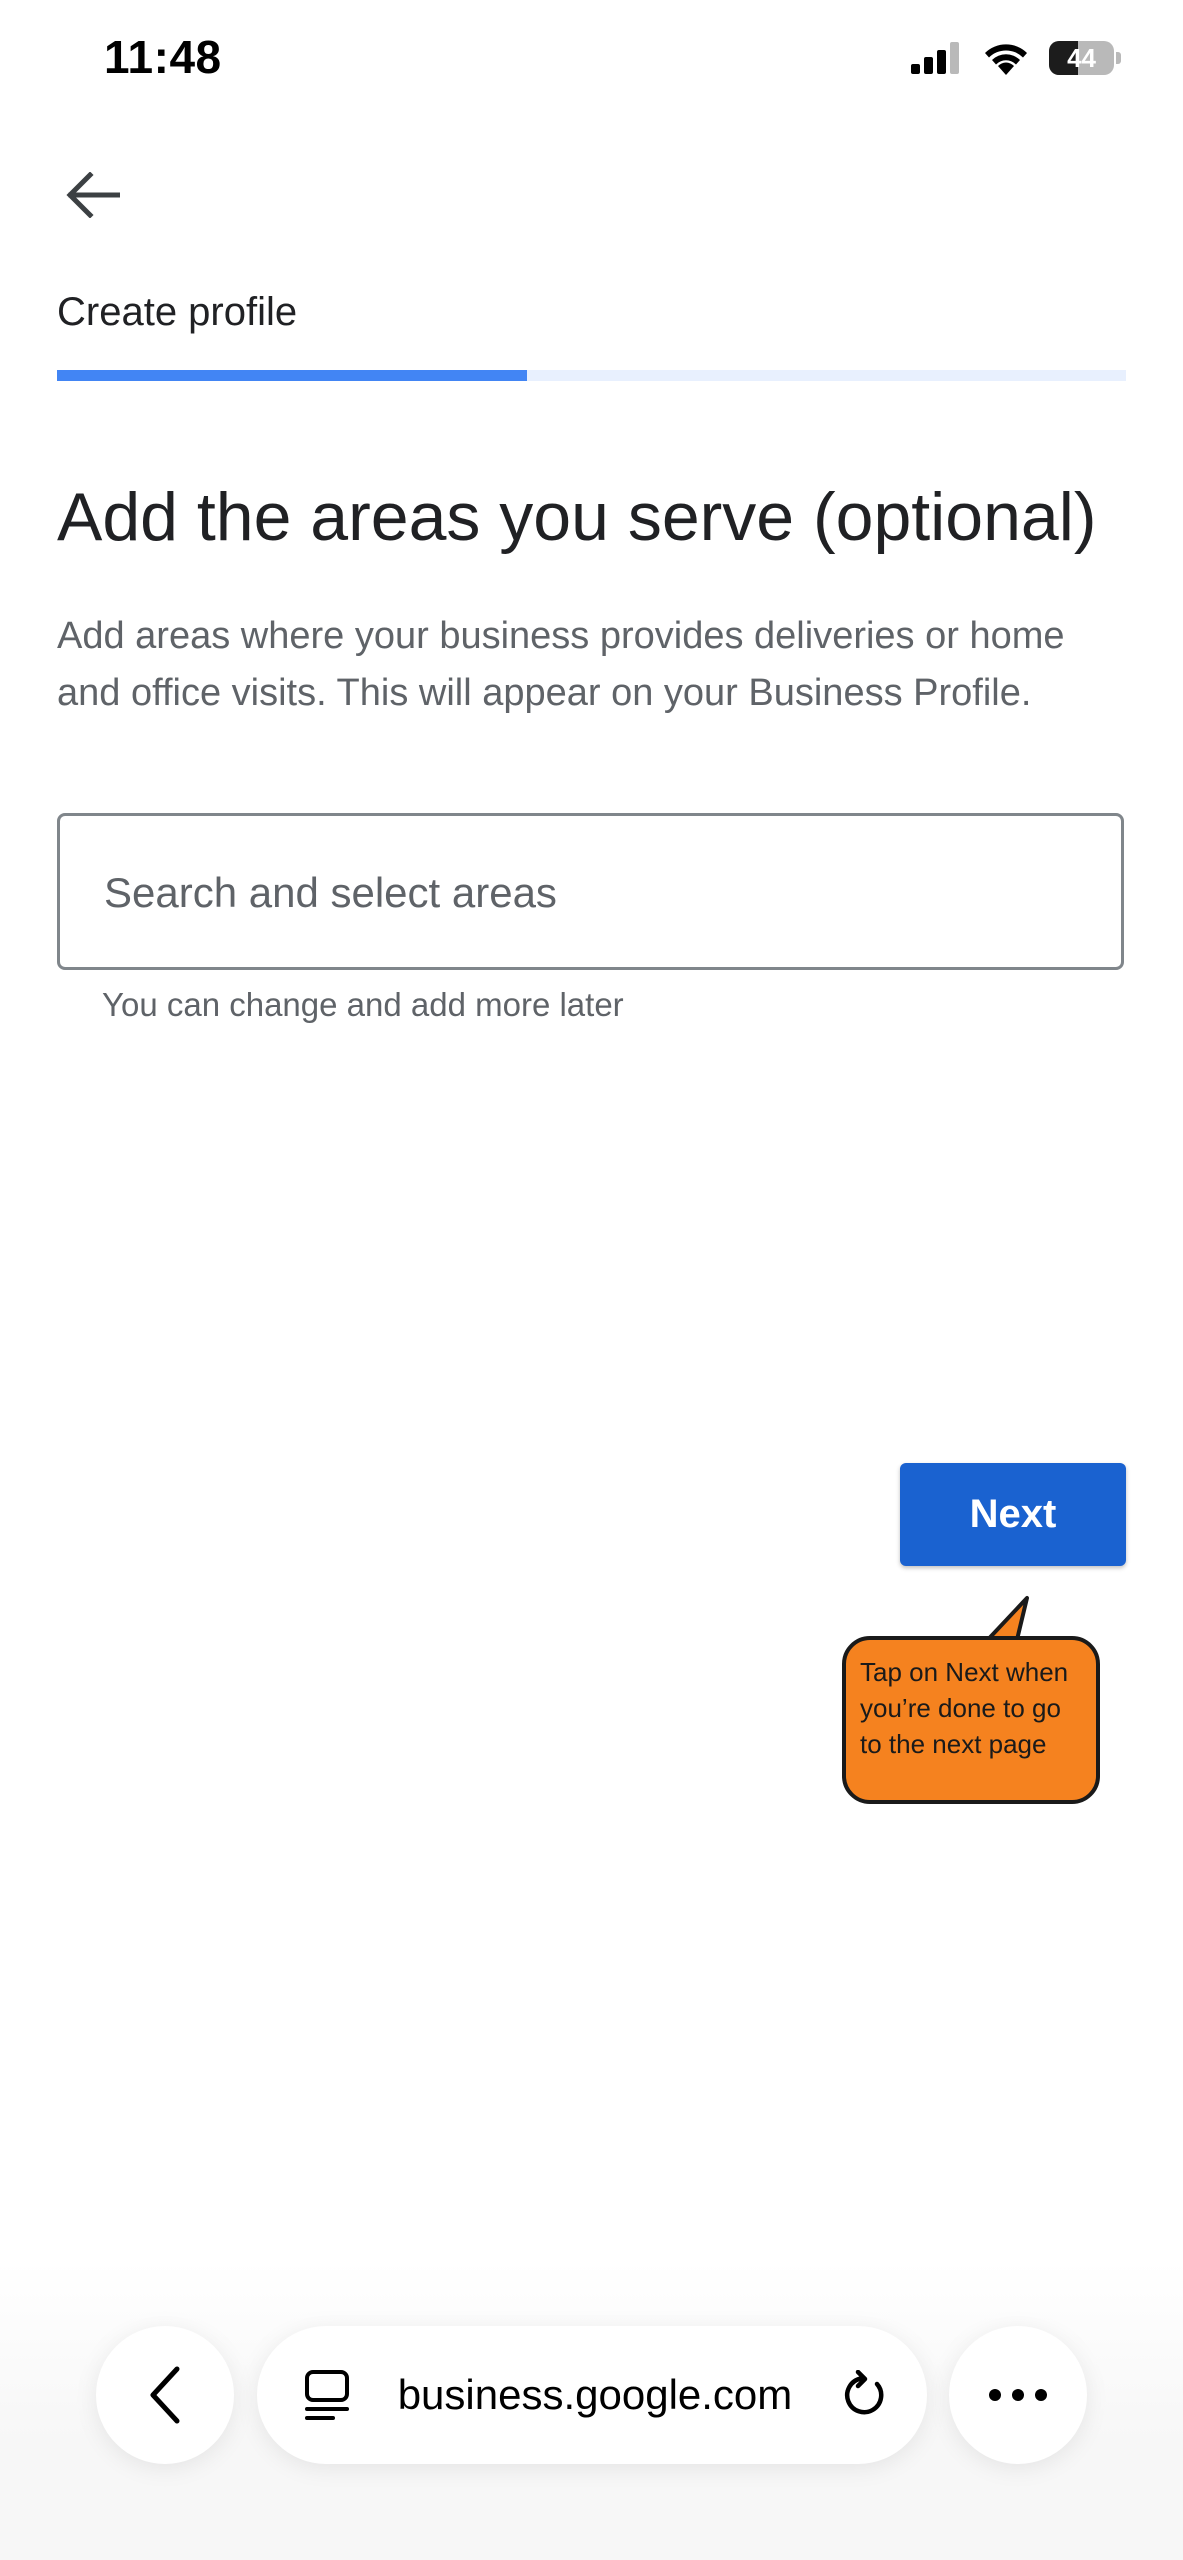  I want to click on back-button, so click(93, 195).